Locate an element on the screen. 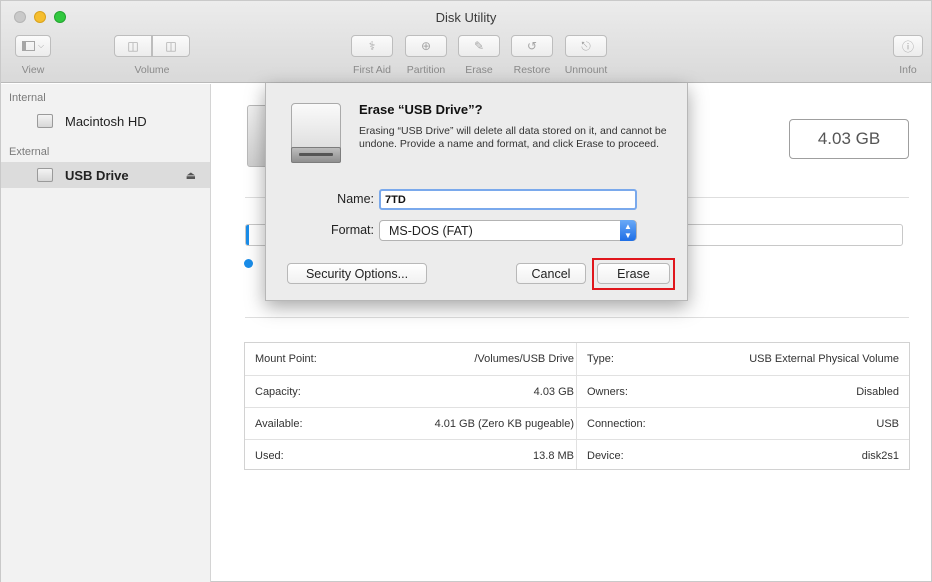 The image size is (932, 582). volume-label: Volume is located at coordinates (152, 70).